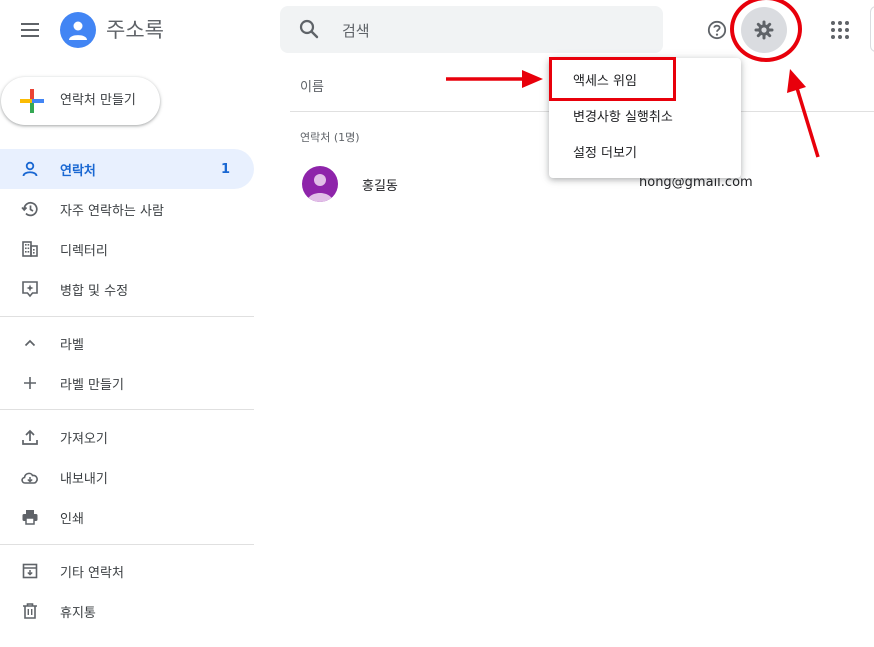 Image resolution: width=874 pixels, height=647 pixels. I want to click on annotation-arrows, so click(633, 113).